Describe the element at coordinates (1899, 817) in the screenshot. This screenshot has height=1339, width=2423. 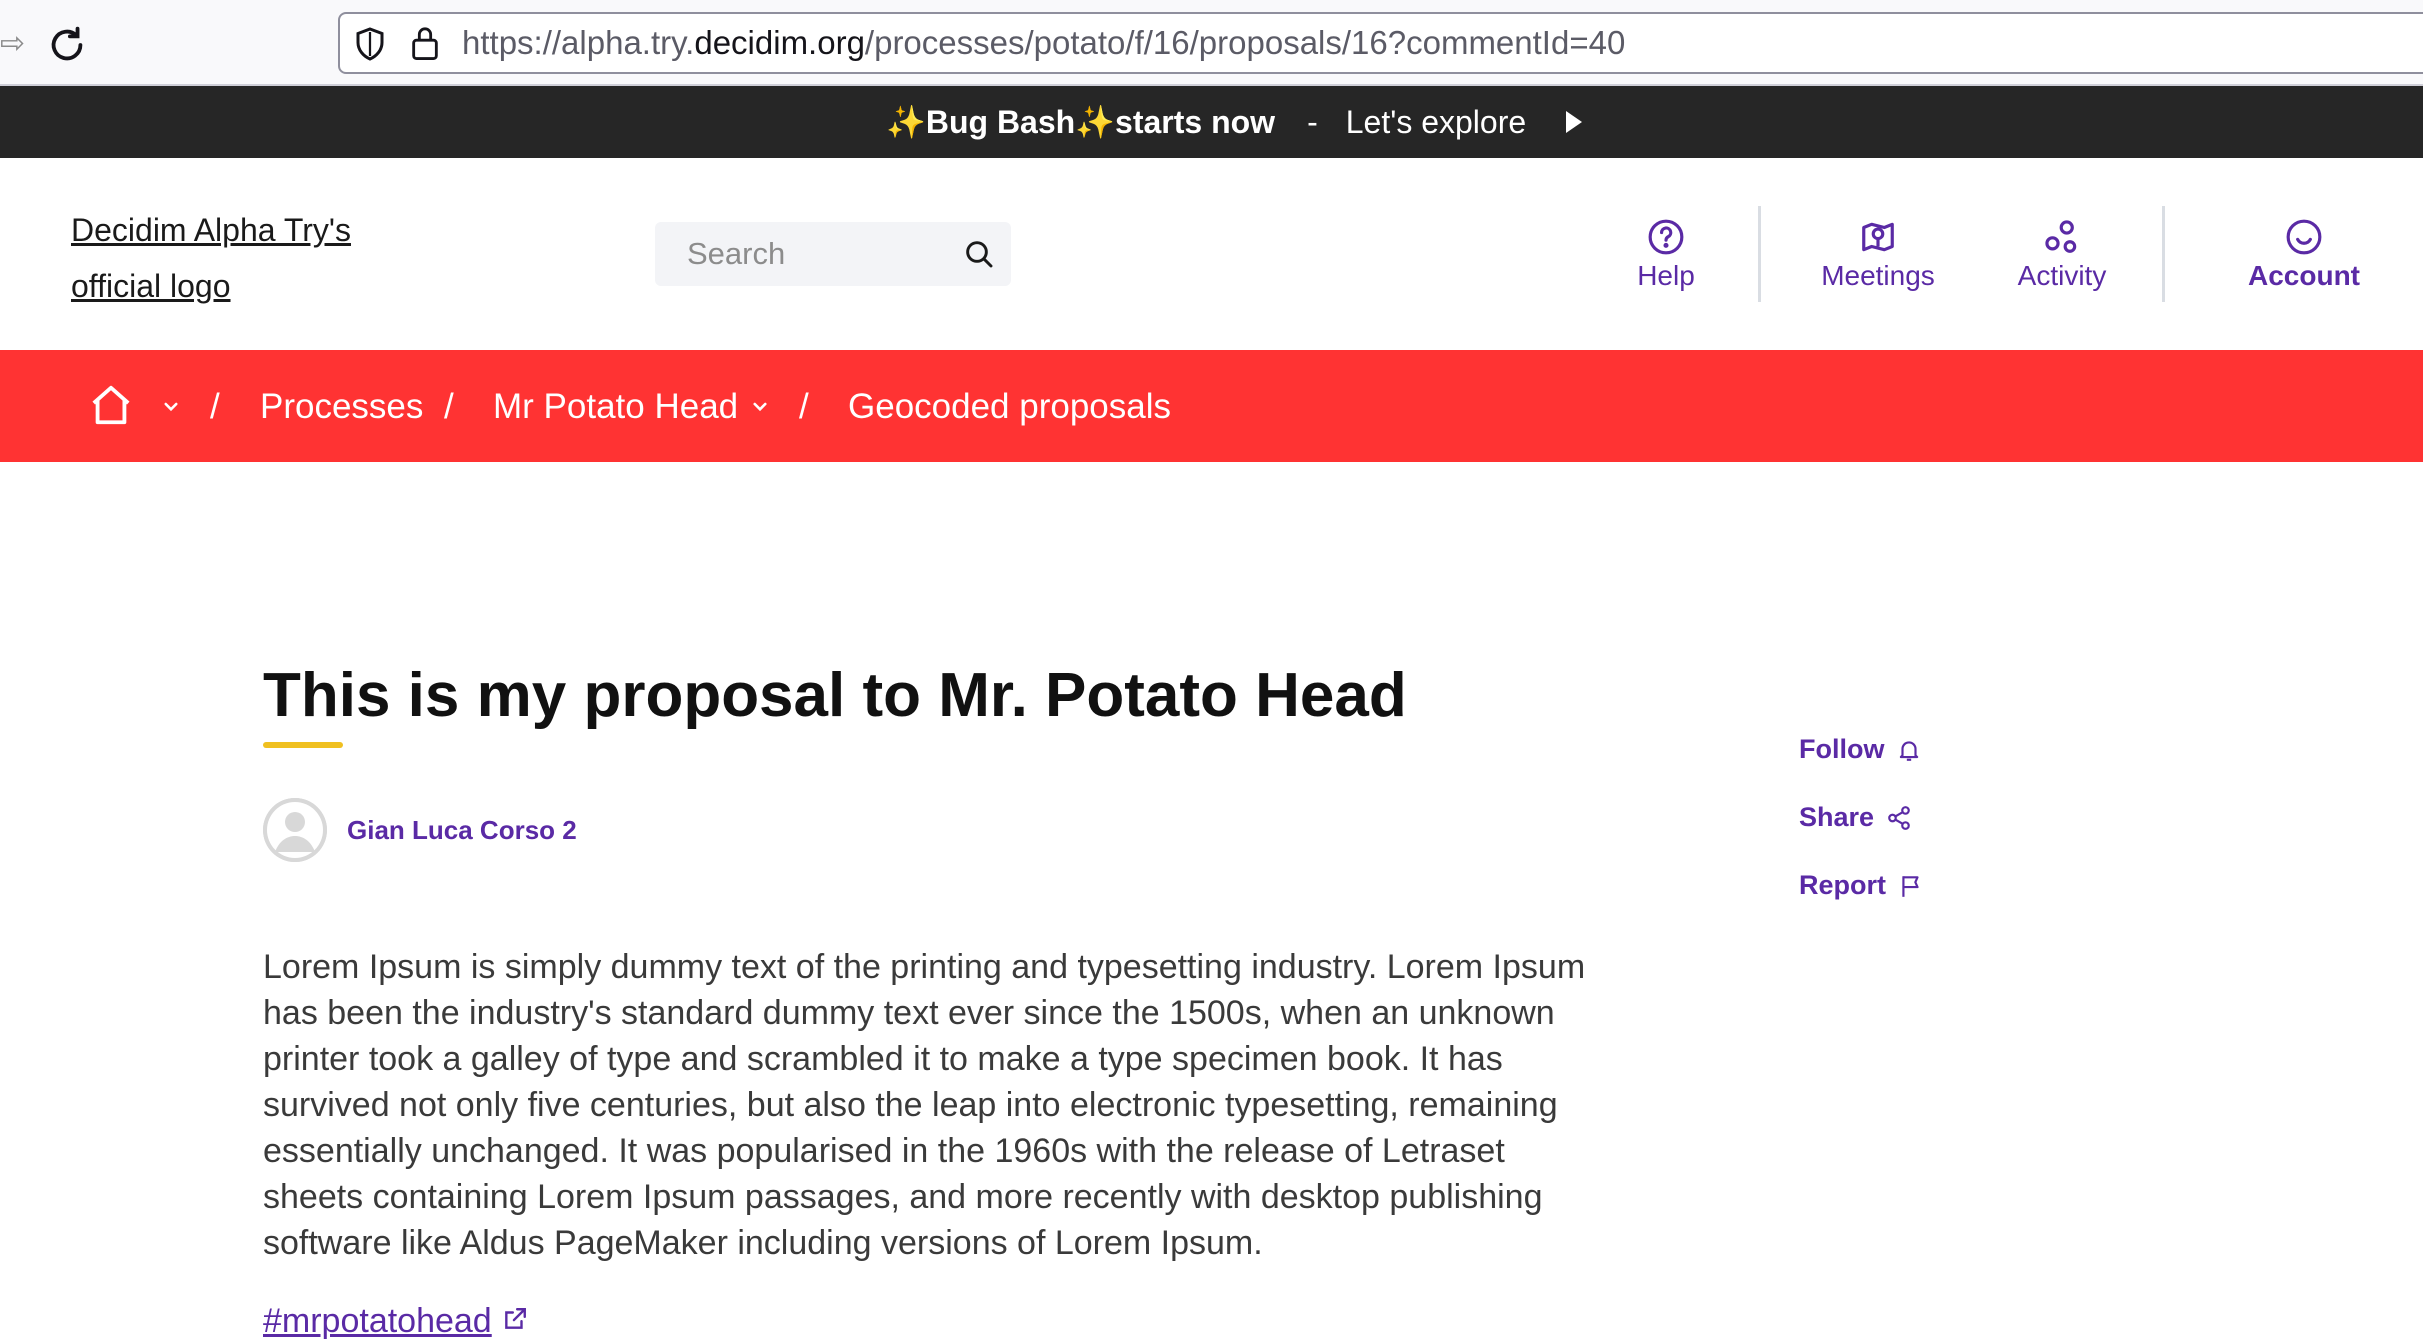
I see `share-icon` at that location.